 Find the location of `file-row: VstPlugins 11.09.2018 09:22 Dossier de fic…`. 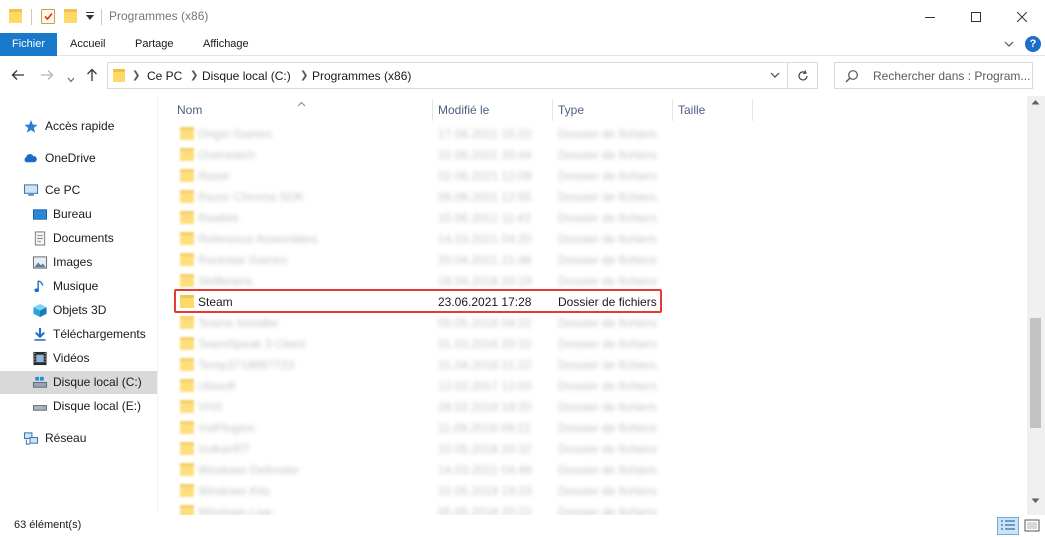

file-row: VstPlugins 11.09.2018 09:22 Dossier de fic… is located at coordinates (593, 427).